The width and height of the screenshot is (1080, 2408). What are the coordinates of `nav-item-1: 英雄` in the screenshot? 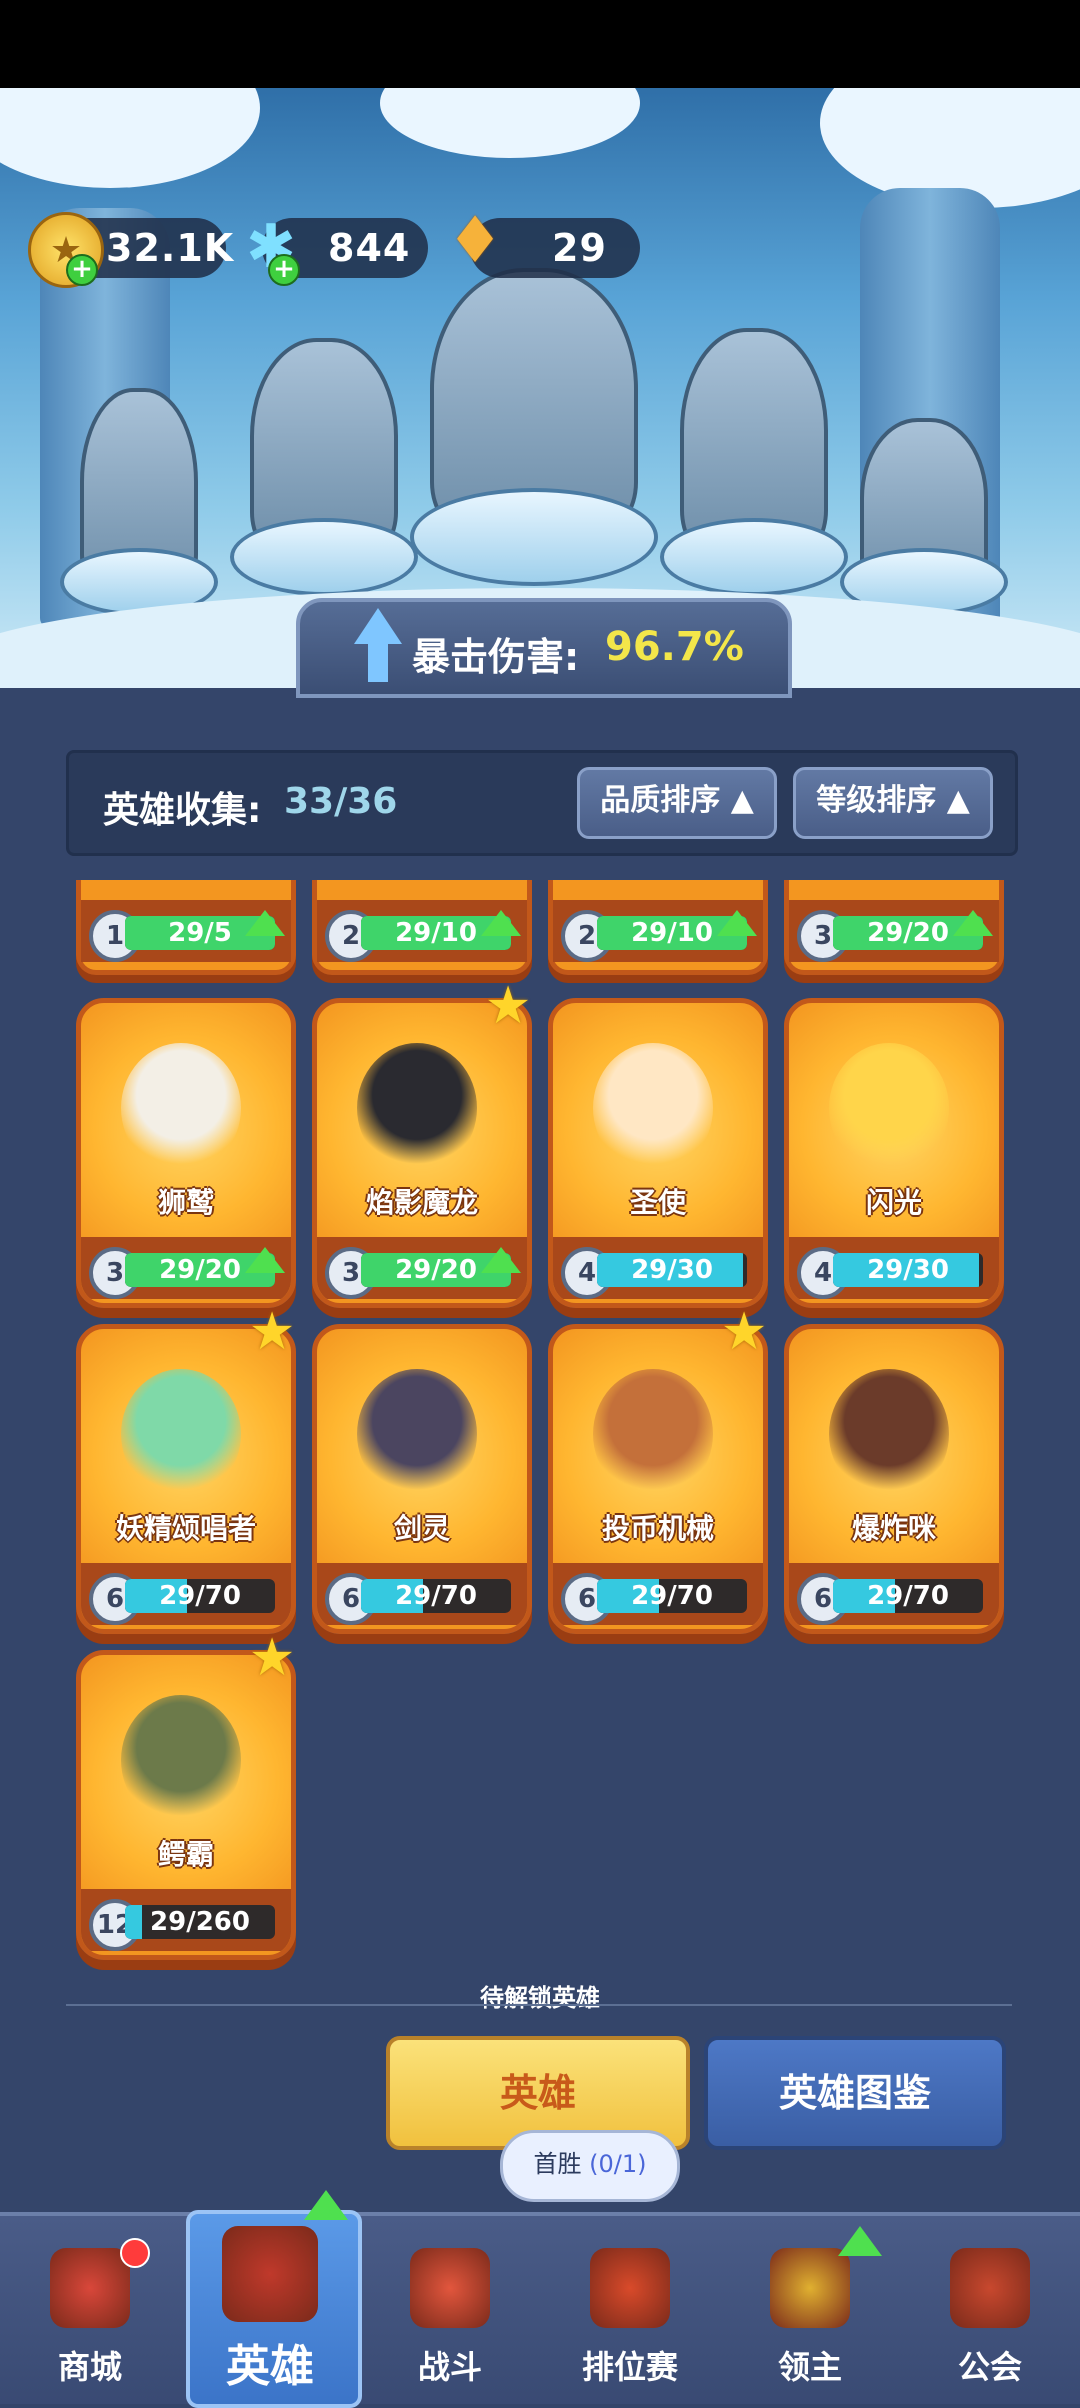 It's located at (270, 2306).